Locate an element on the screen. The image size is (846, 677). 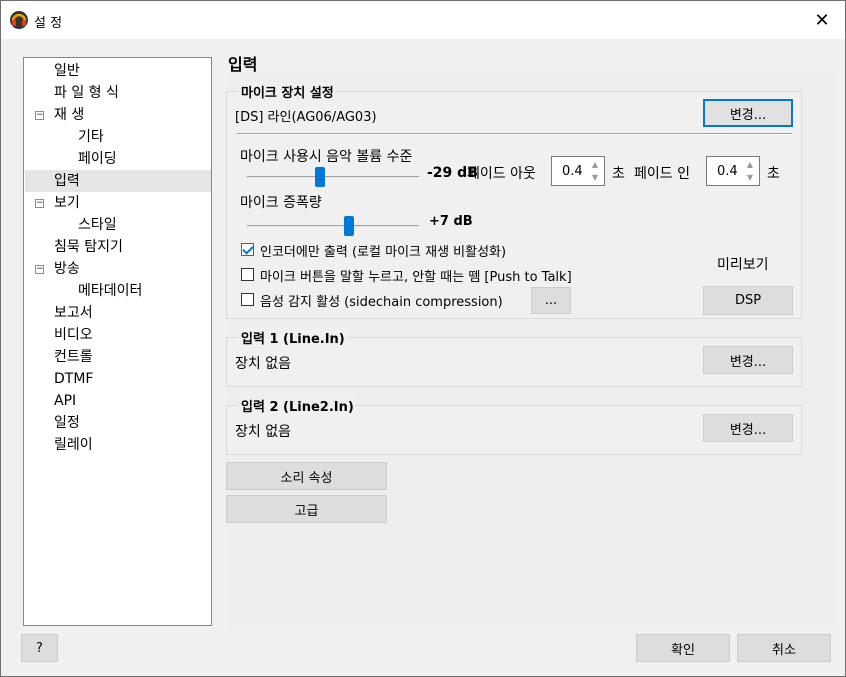
mic-divider is located at coordinates (514, 134).